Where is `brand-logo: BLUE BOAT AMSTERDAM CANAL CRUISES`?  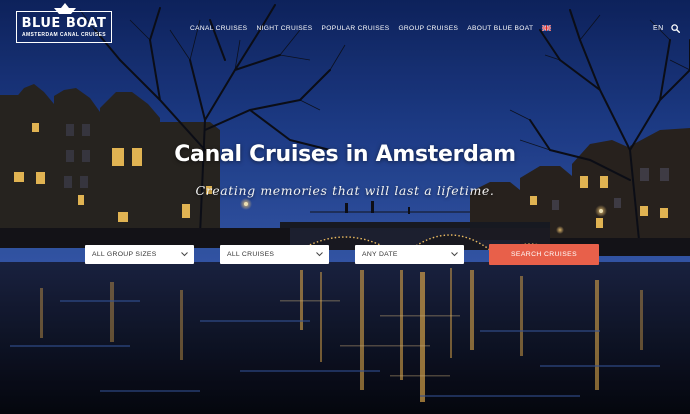
brand-logo: BLUE BOAT AMSTERDAM CANAL CRUISES is located at coordinates (64, 23).